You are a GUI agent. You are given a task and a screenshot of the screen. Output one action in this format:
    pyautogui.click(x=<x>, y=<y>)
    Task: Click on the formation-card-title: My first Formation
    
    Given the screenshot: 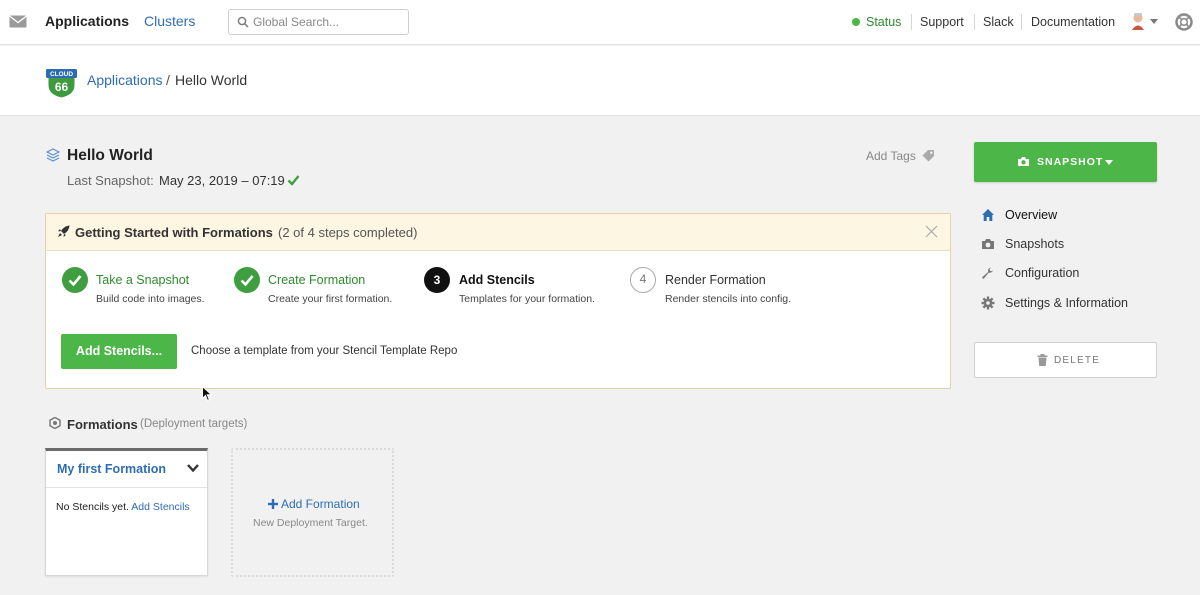 What is the action you would take?
    pyautogui.click(x=111, y=469)
    